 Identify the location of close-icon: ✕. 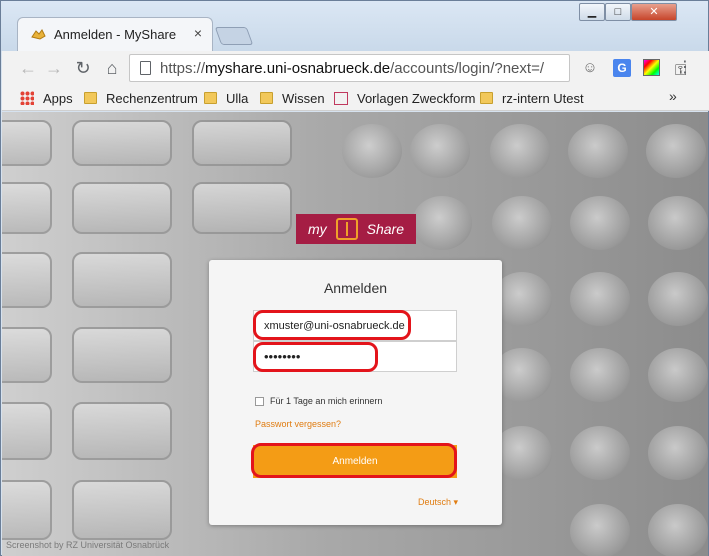
(654, 12).